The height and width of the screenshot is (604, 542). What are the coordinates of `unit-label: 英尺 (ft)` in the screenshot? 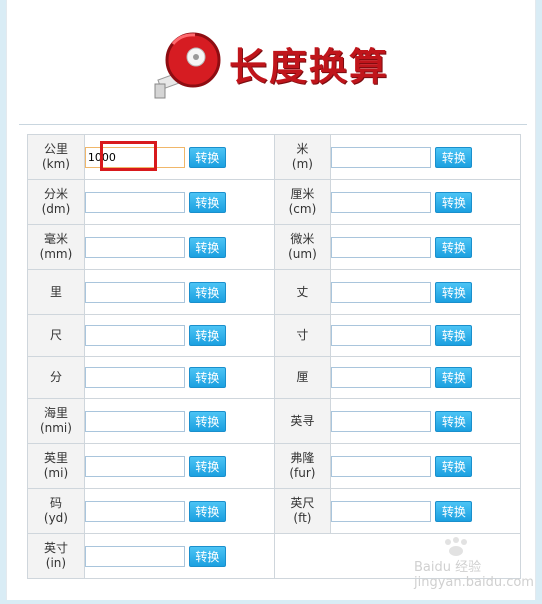 It's located at (302, 511).